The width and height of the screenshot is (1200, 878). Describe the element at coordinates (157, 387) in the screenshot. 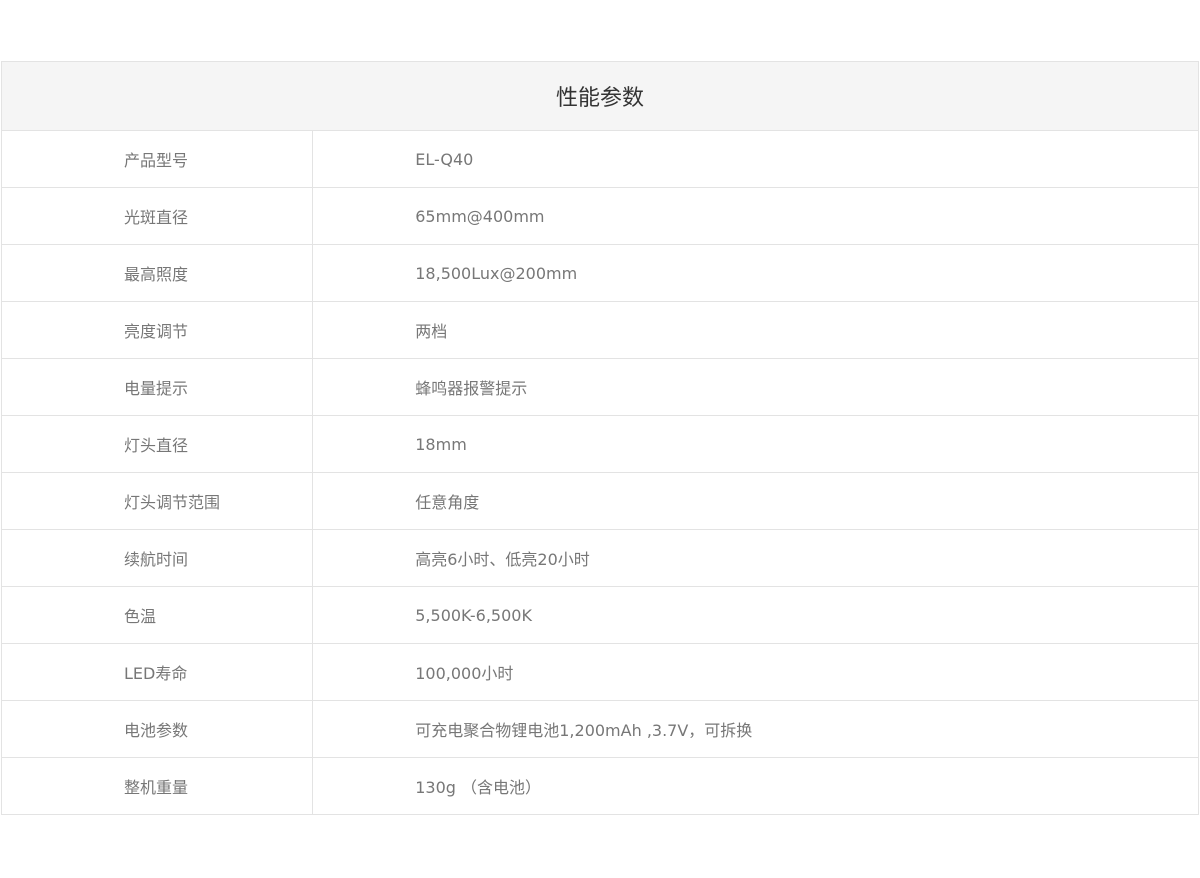

I see `spec-label: 电量提示` at that location.